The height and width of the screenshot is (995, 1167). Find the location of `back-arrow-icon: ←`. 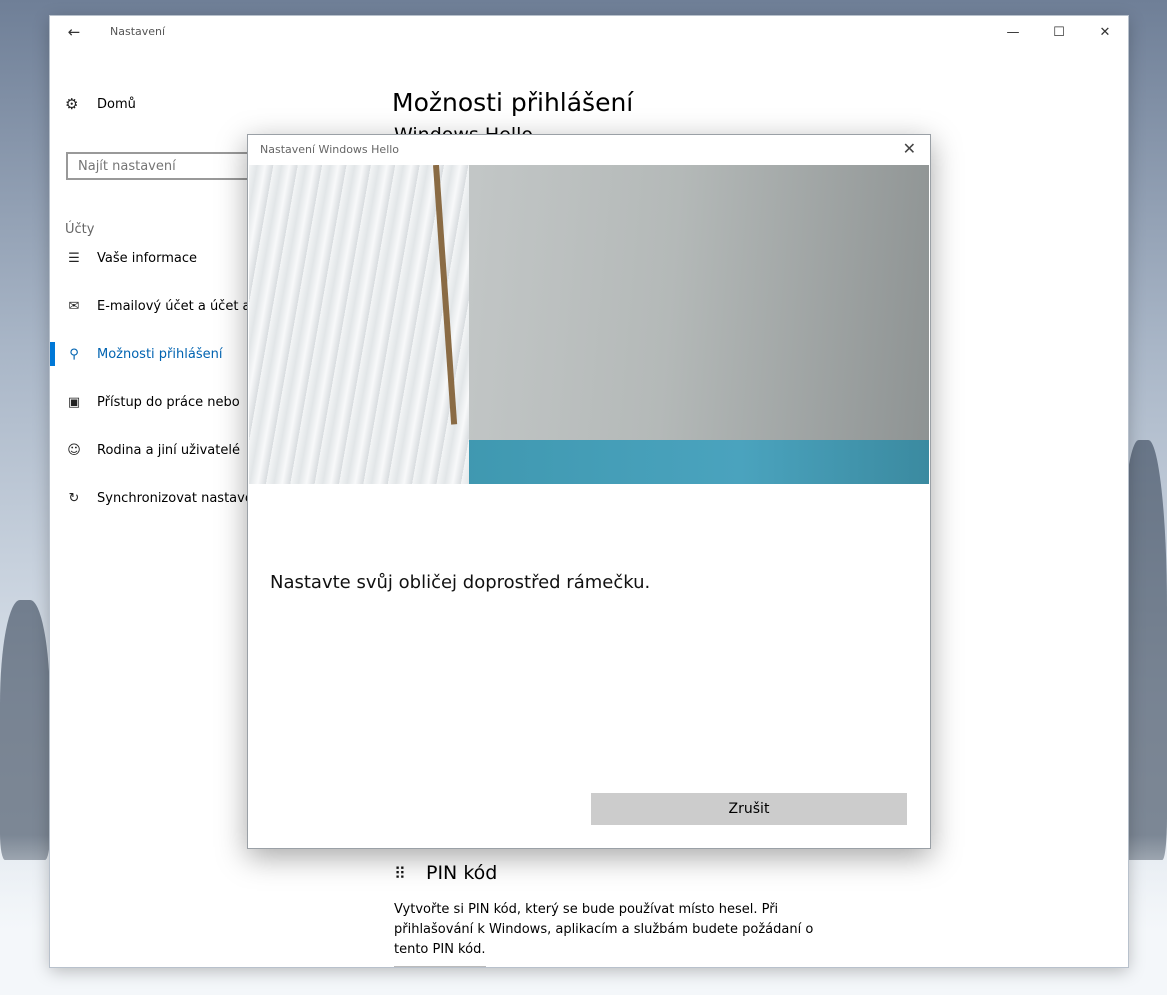

back-arrow-icon: ← is located at coordinates (74, 32).